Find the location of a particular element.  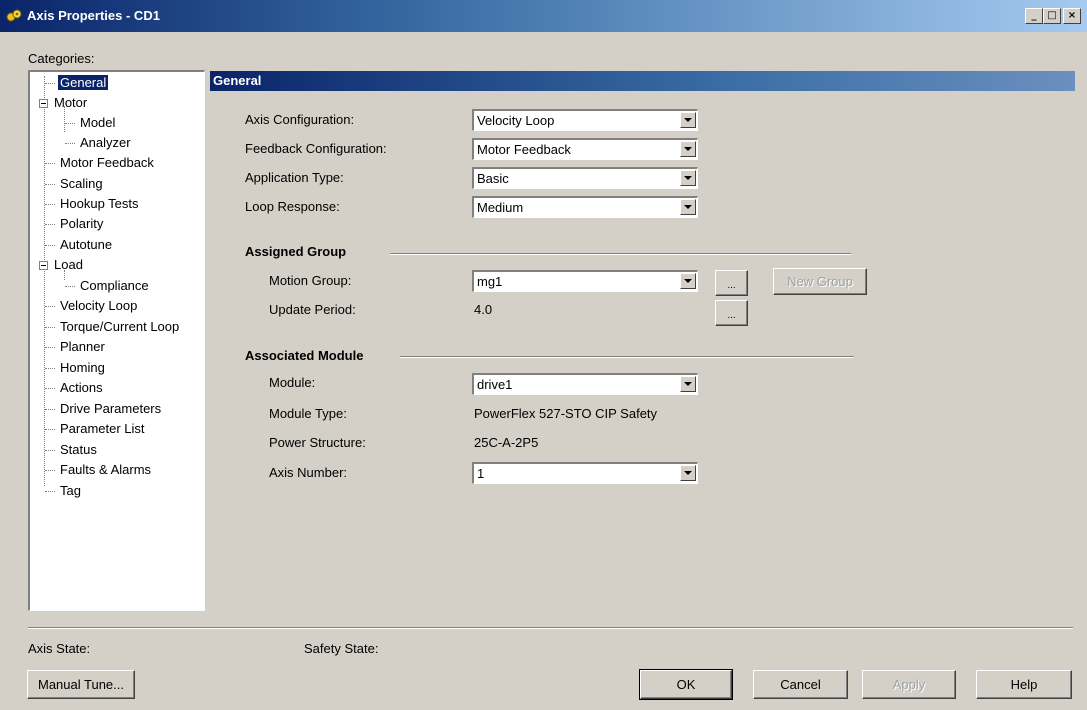

safety-state-label: Safety State: is located at coordinates (341, 648).